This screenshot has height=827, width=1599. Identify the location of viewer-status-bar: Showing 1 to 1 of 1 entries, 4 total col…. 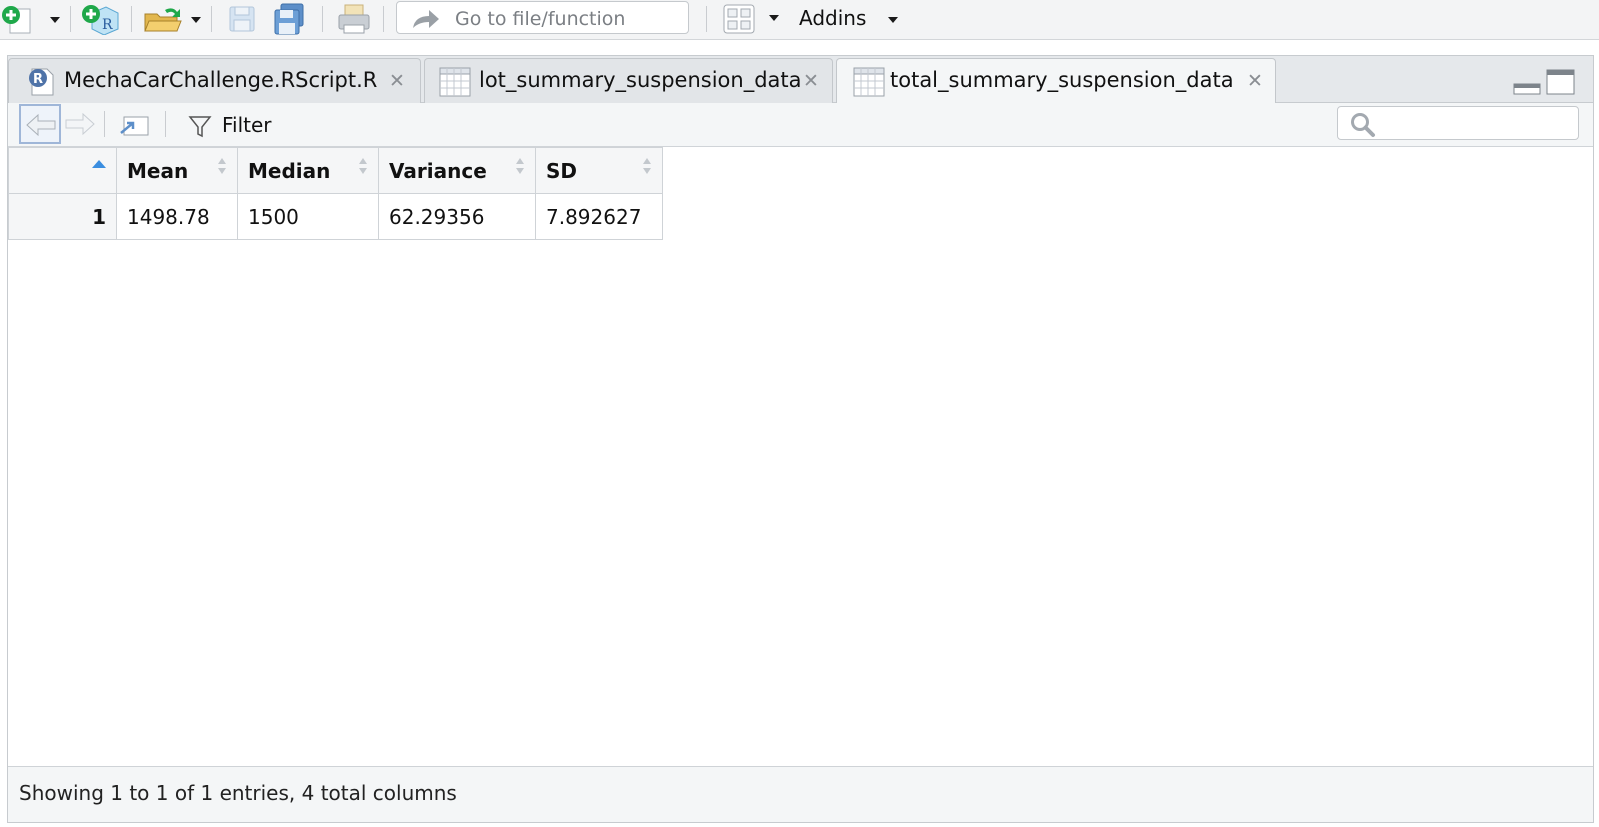
(800, 794).